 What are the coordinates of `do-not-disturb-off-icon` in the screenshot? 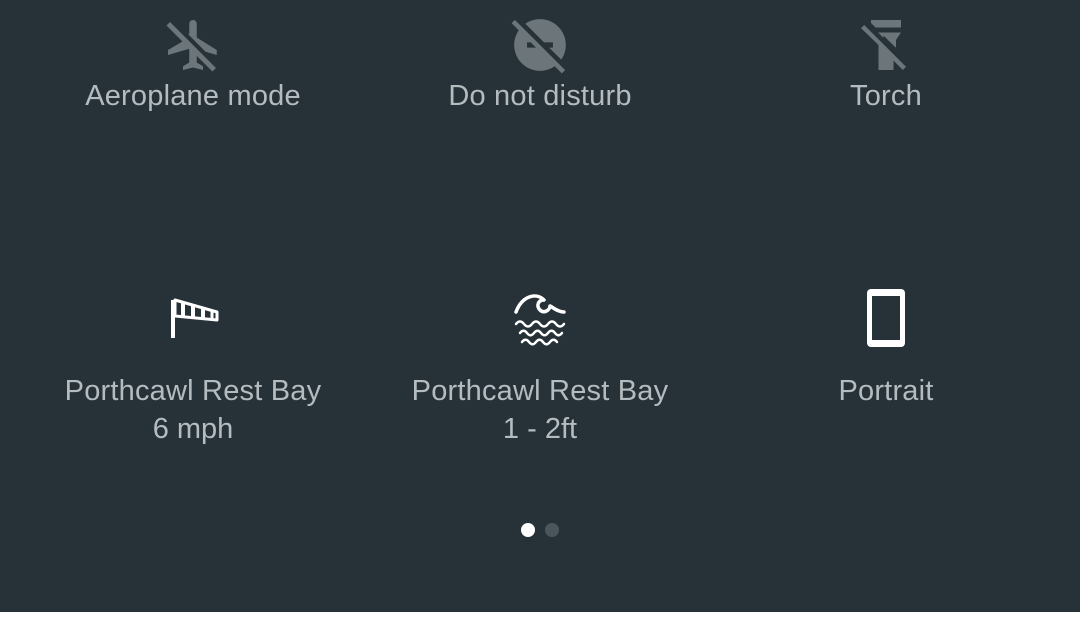 It's located at (540, 45).